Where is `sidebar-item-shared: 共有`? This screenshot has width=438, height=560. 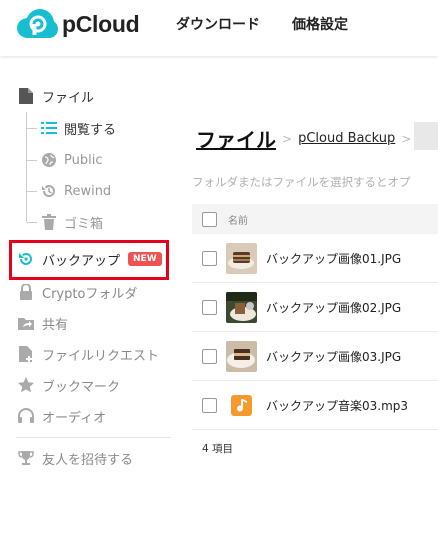 sidebar-item-shared: 共有 is located at coordinates (42, 323).